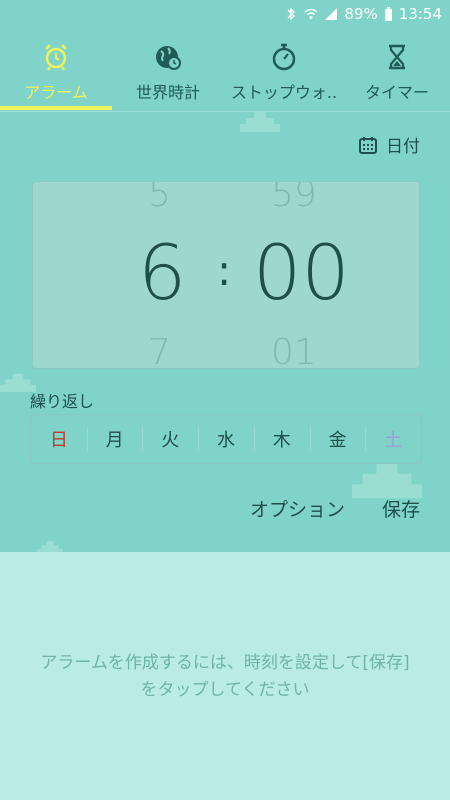 The image size is (450, 800). What do you see at coordinates (331, 14) in the screenshot?
I see `signal-icon` at bounding box center [331, 14].